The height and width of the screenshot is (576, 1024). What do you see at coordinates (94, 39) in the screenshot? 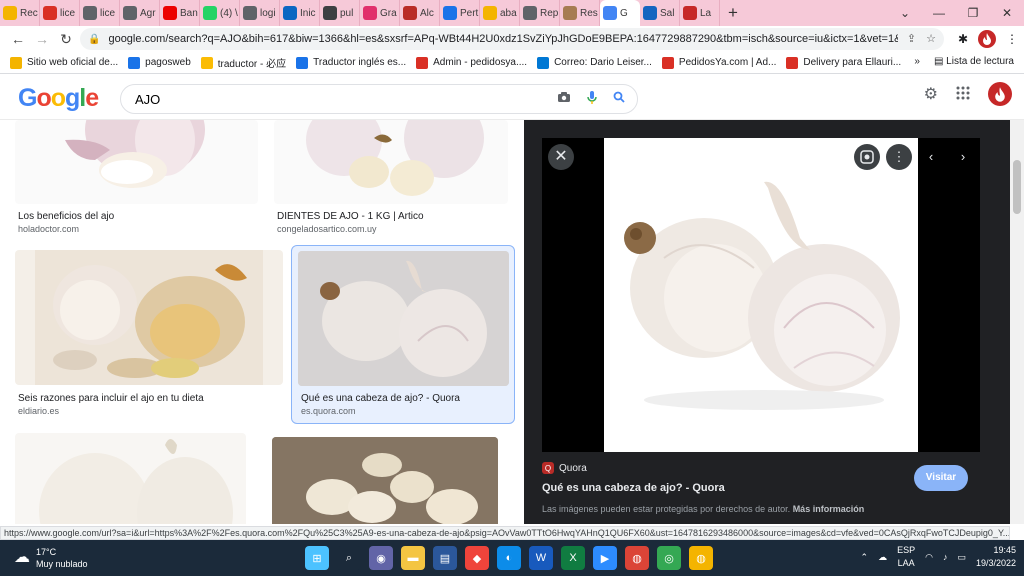
I see `lock-icon: 🔒` at bounding box center [94, 39].